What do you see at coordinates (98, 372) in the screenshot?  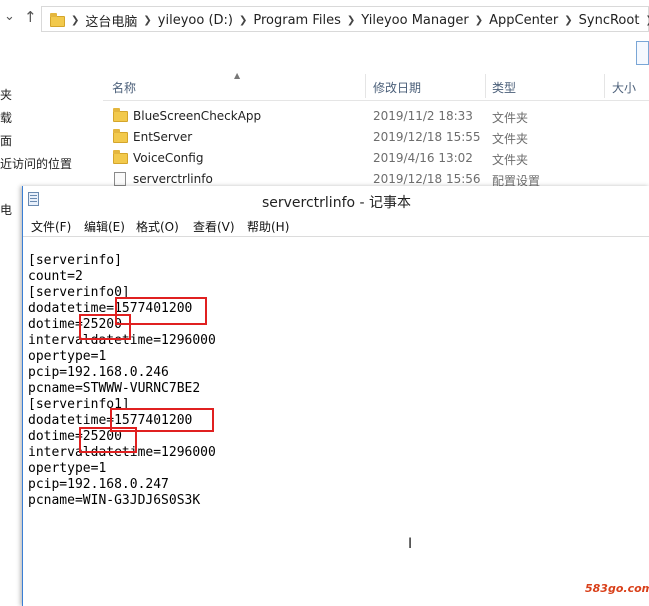 I see `text-line: pcip=192.168.0.246` at bounding box center [98, 372].